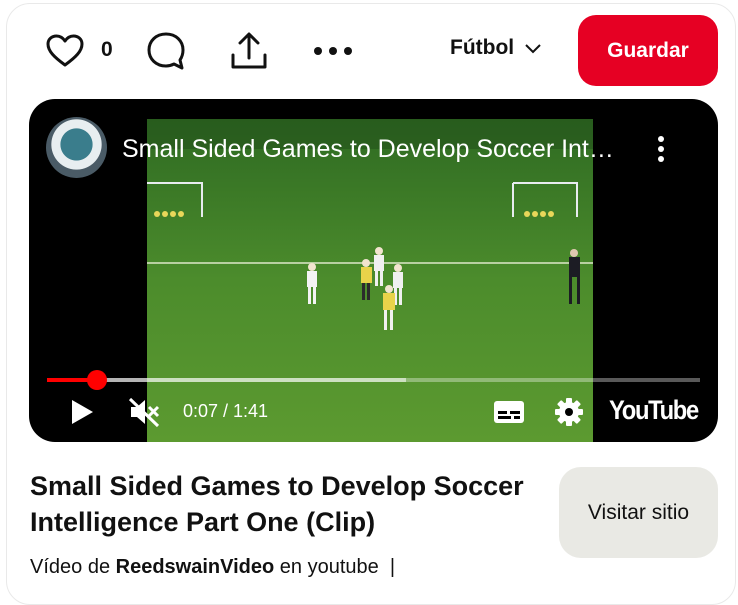  I want to click on channel-avatar, so click(76, 147).